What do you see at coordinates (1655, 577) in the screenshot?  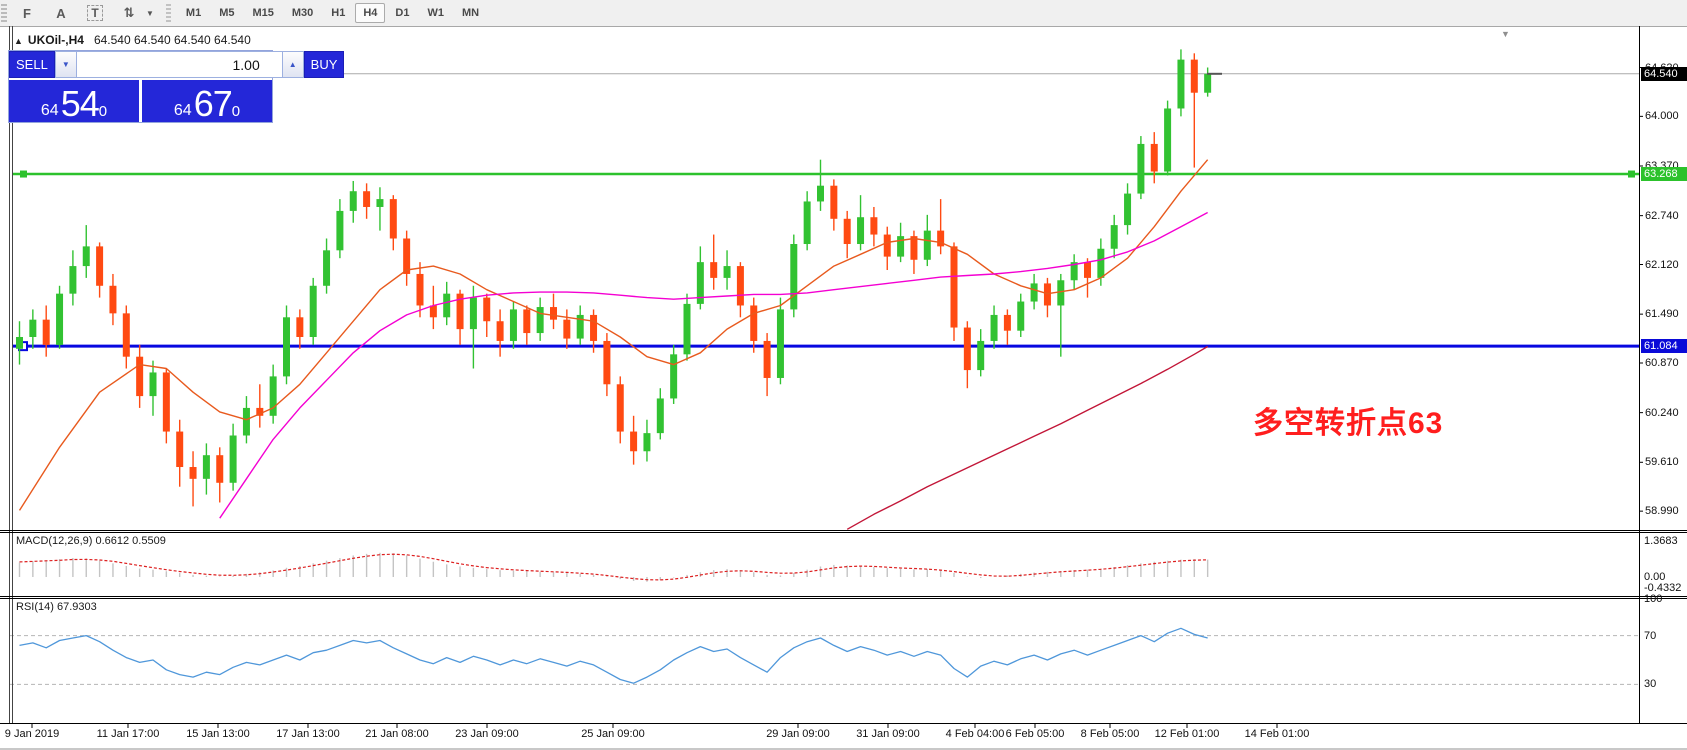 I see `macd-axis-tick: 0.00` at bounding box center [1655, 577].